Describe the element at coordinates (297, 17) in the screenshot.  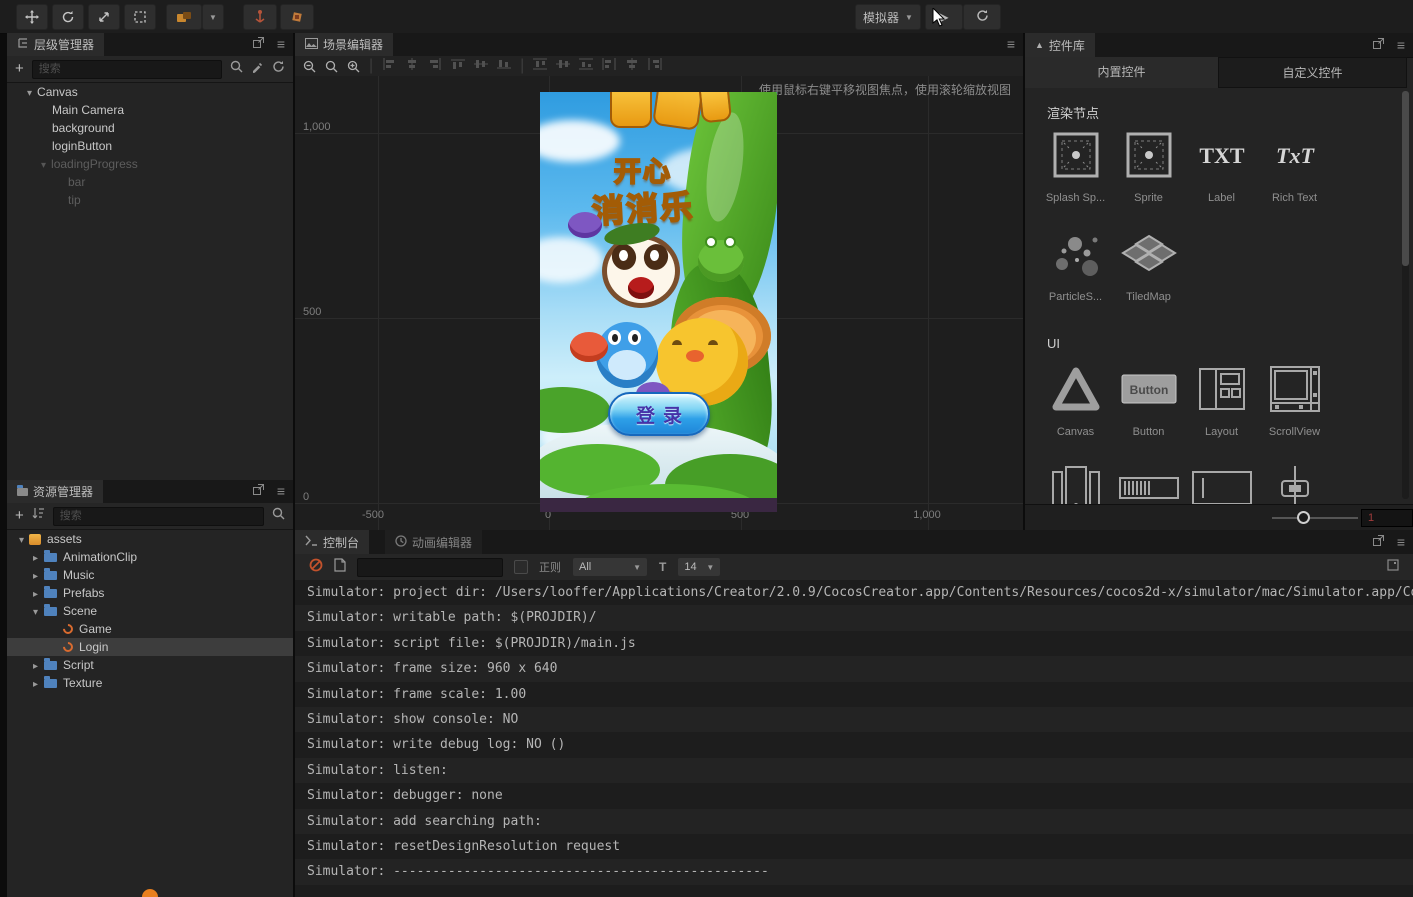
I see `gizmo-toggle-button` at that location.